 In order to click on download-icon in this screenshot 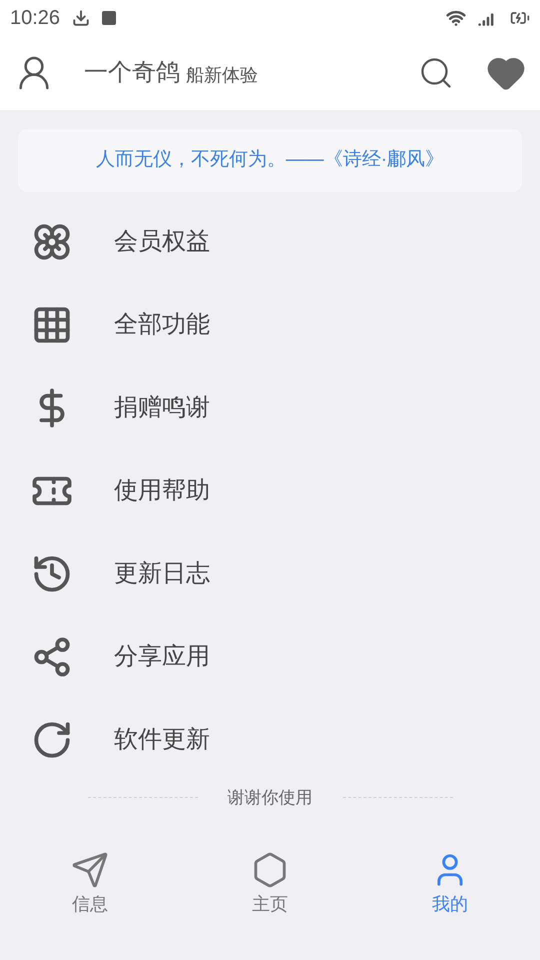, I will do `click(81, 18)`.